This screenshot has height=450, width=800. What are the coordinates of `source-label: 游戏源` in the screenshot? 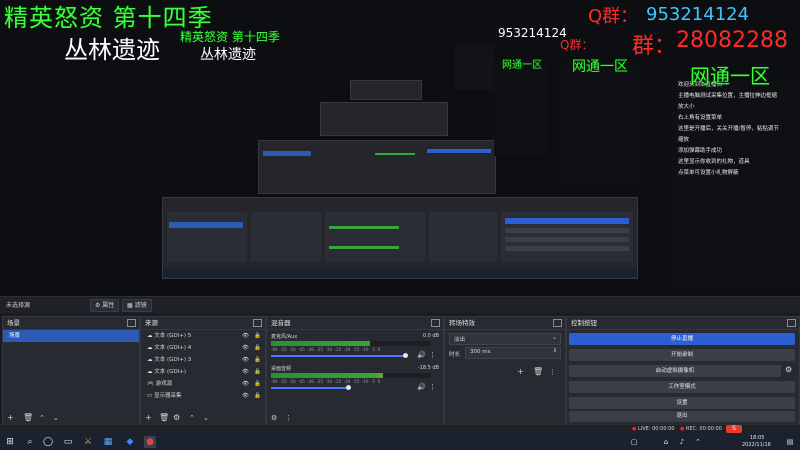 It's located at (164, 384).